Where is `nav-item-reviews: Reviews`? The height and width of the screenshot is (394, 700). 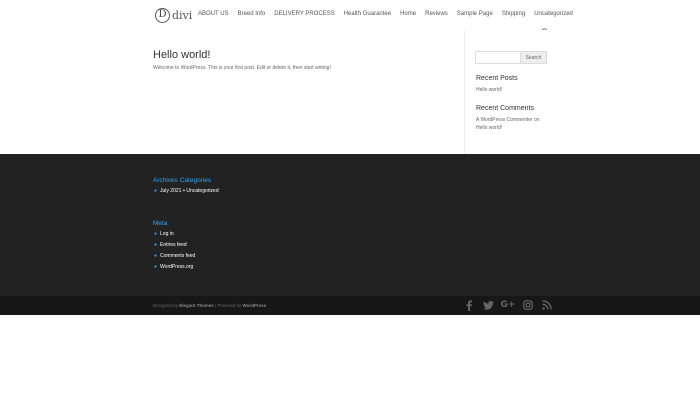
nav-item-reviews: Reviews is located at coordinates (436, 14).